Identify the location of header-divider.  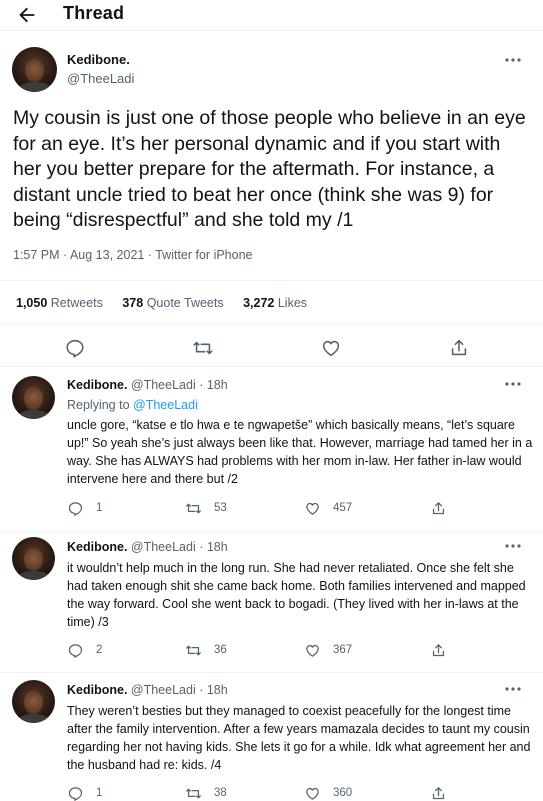
(271, 30).